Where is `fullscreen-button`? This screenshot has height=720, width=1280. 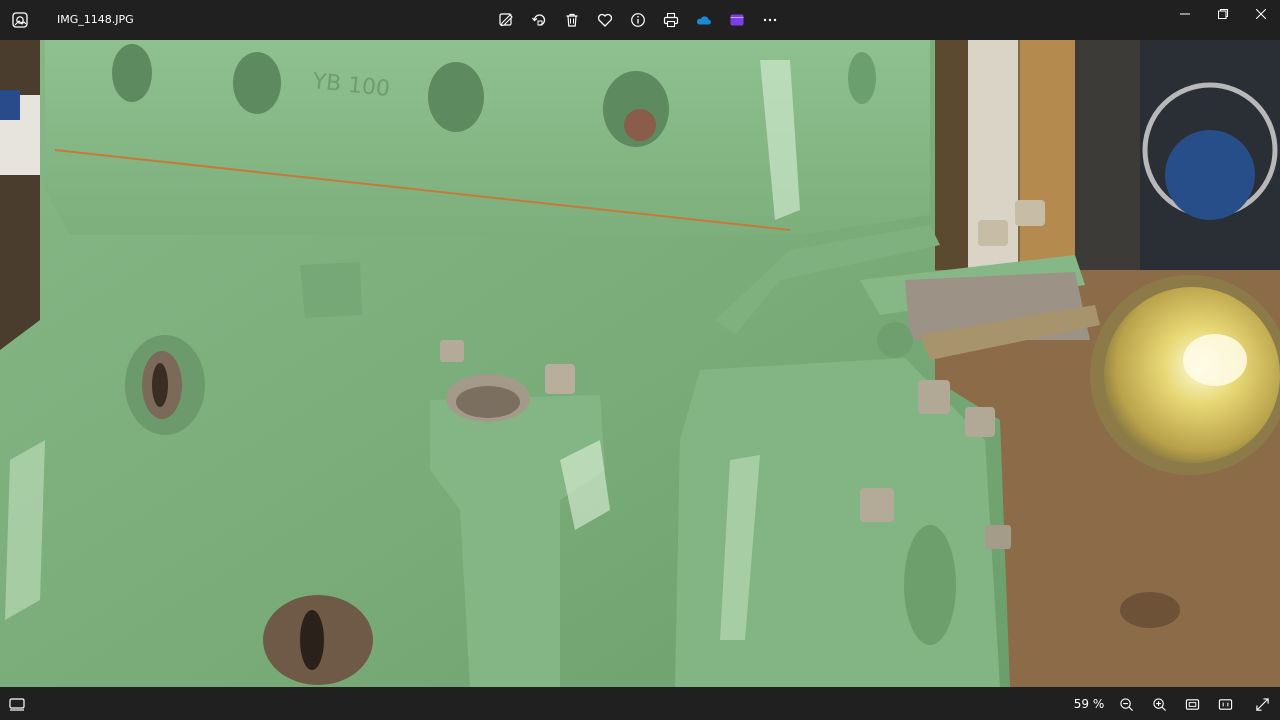
fullscreen-button is located at coordinates (1262, 704).